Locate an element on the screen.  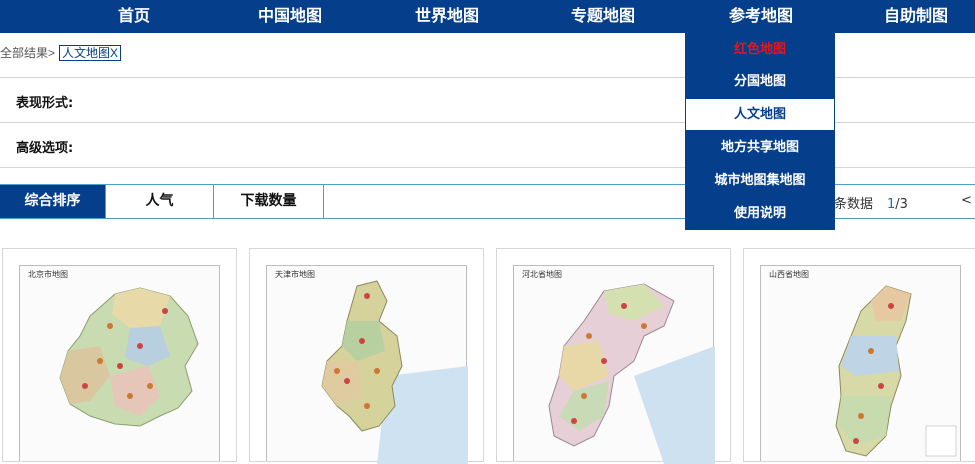
map-card-beijing: 北京市地图 is located at coordinates (119, 355).